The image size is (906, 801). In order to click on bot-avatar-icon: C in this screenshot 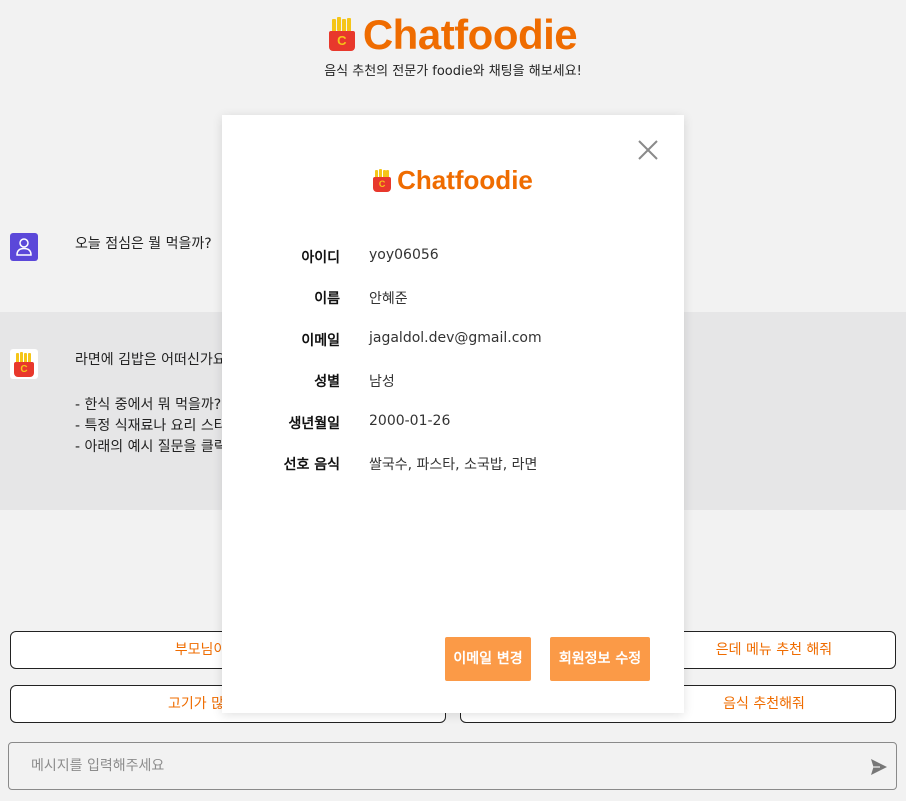, I will do `click(24, 364)`.